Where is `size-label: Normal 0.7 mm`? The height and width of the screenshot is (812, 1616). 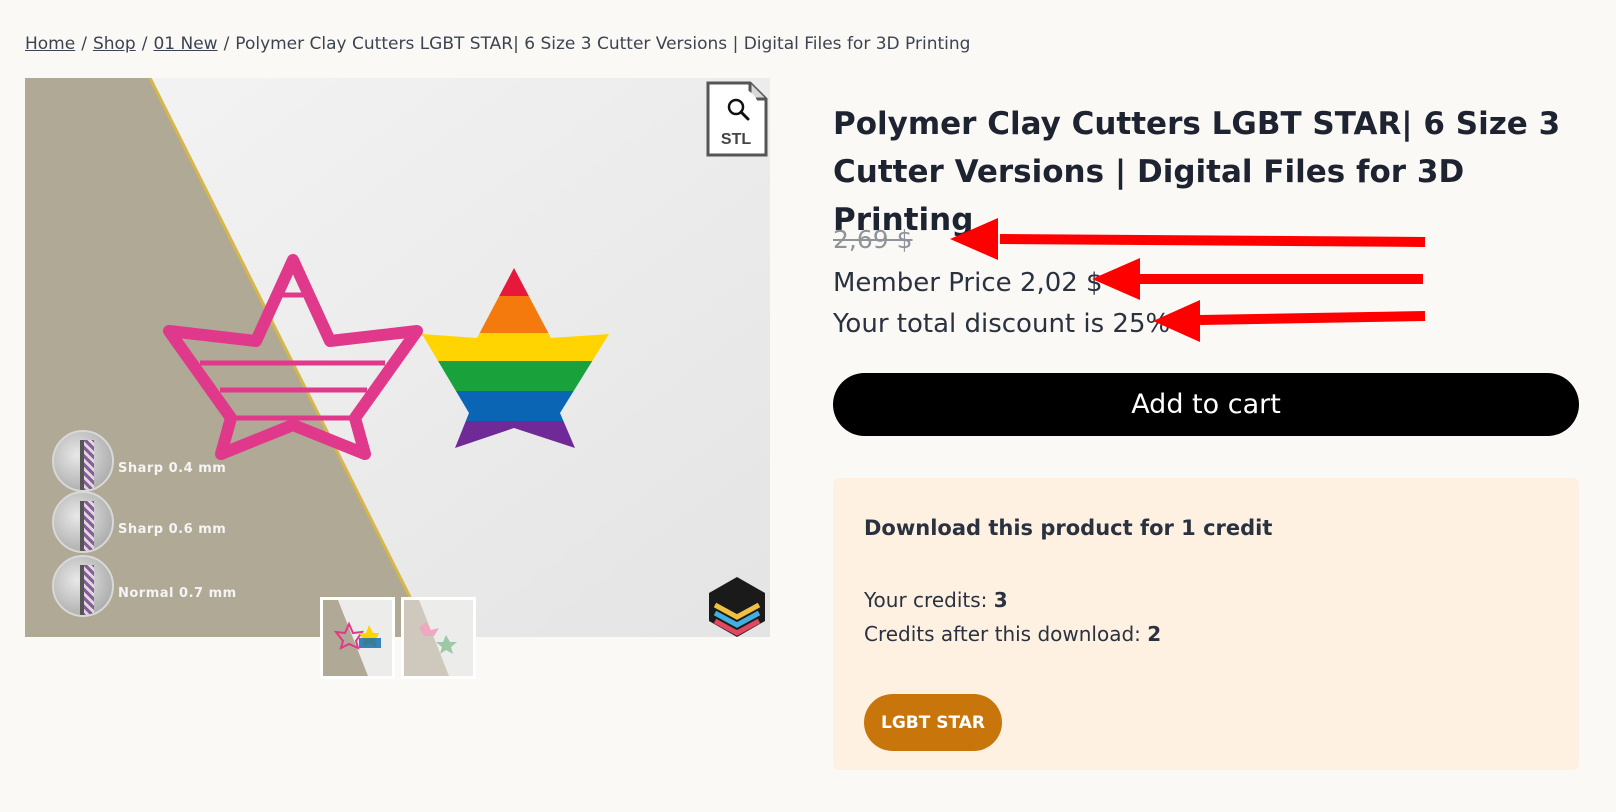 size-label: Normal 0.7 mm is located at coordinates (177, 593).